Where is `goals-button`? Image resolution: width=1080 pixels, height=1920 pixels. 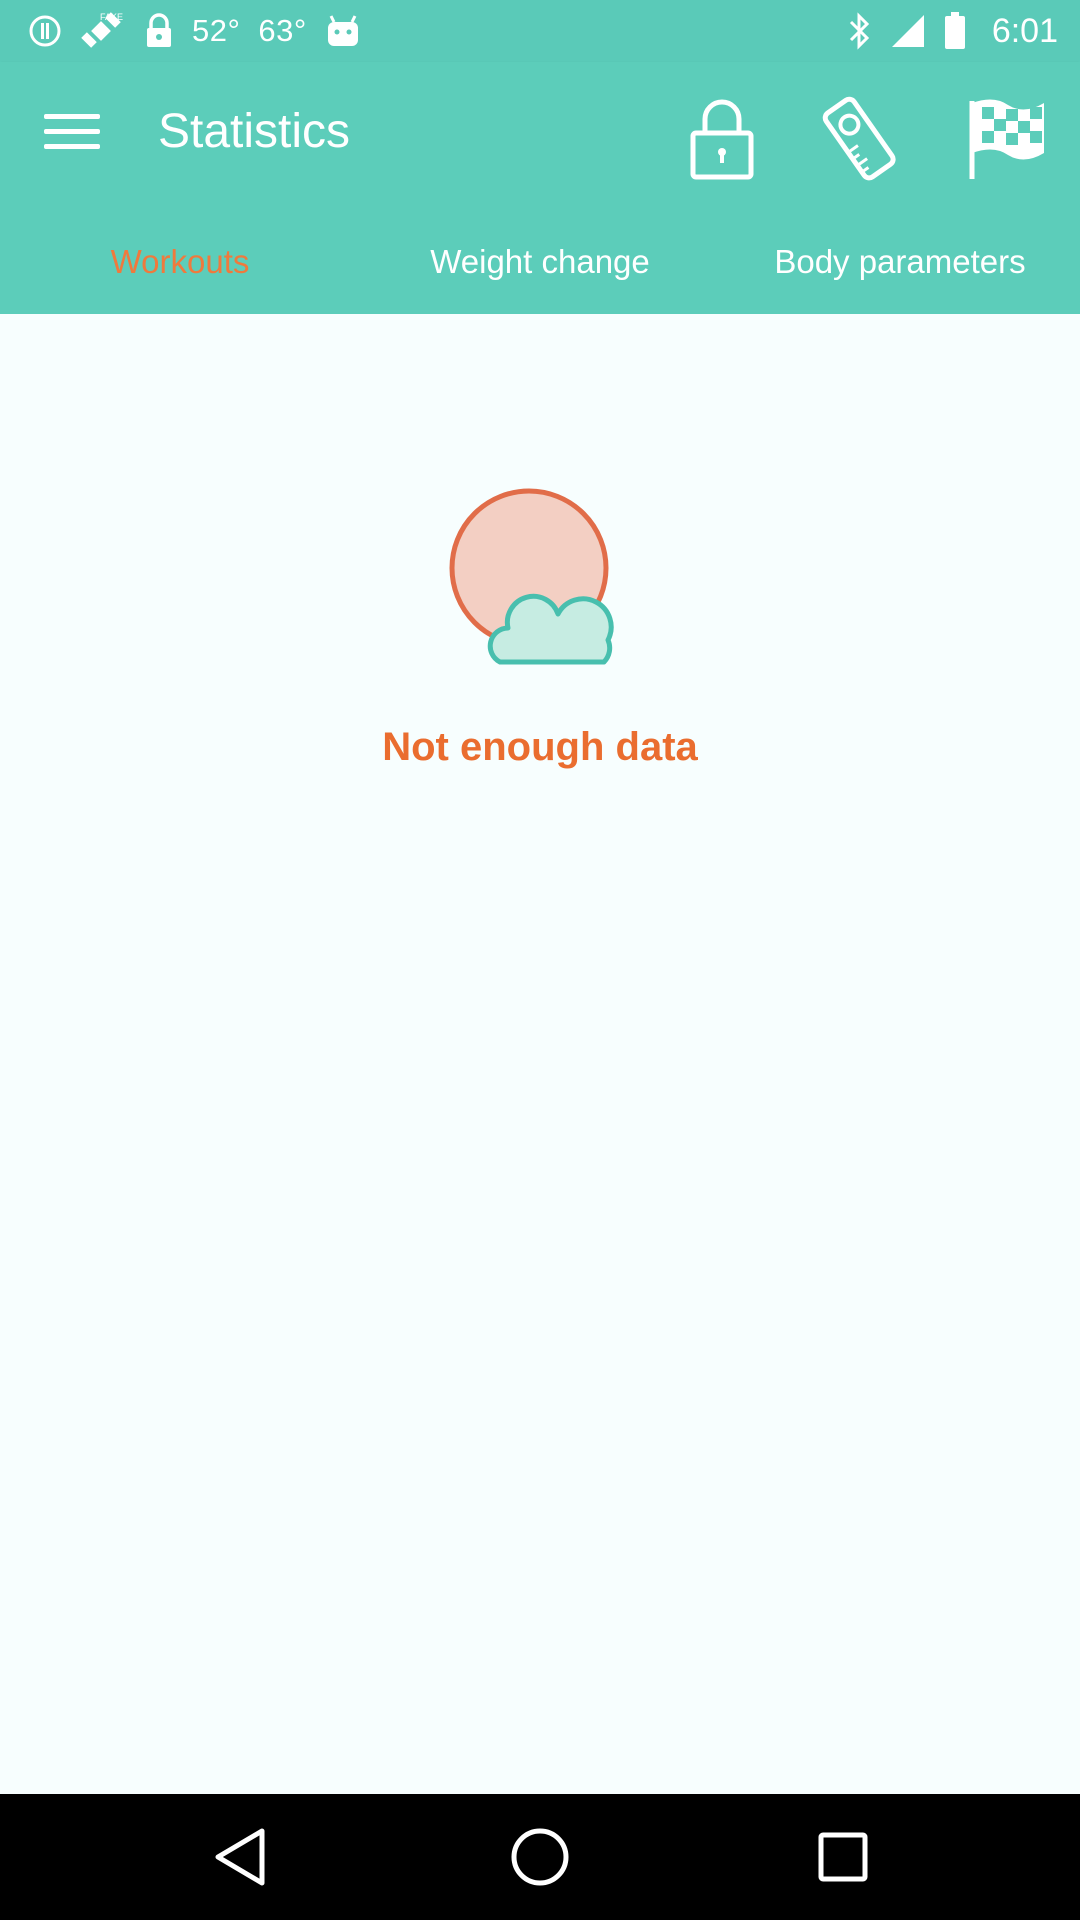 goals-button is located at coordinates (1006, 138).